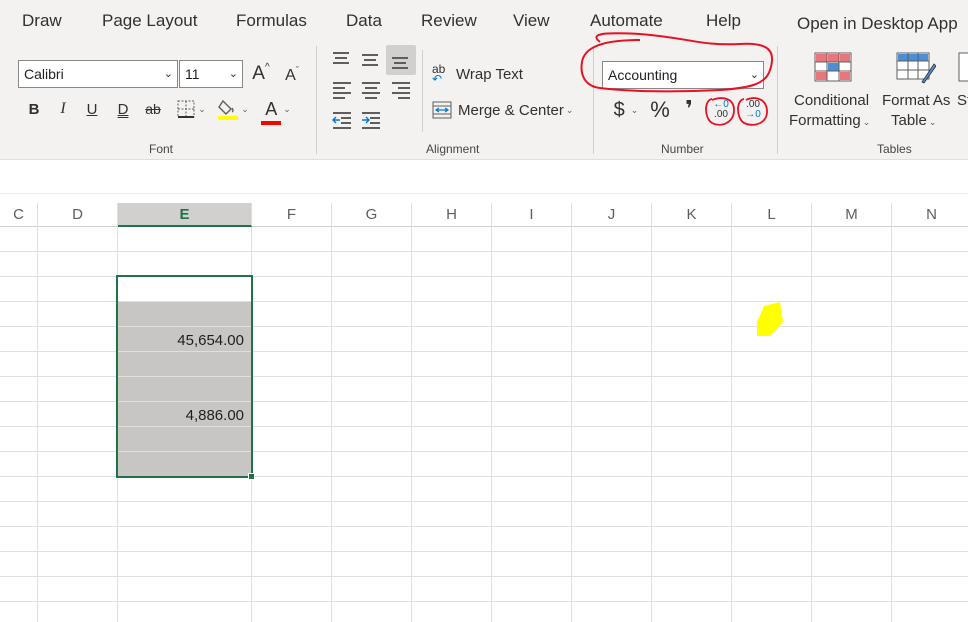 The height and width of the screenshot is (622, 968). I want to click on borders-button: ⌄, so click(191, 109).